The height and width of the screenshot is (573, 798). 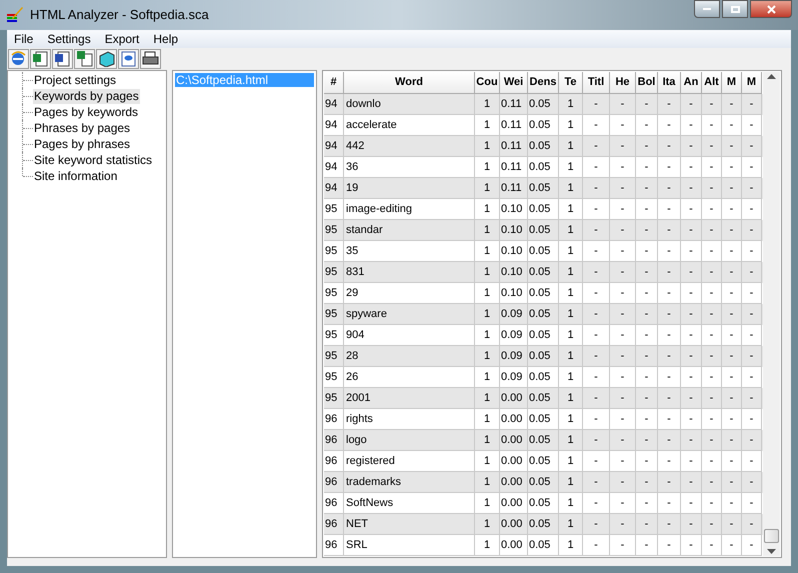 I want to click on menu-item: Help, so click(x=166, y=39).